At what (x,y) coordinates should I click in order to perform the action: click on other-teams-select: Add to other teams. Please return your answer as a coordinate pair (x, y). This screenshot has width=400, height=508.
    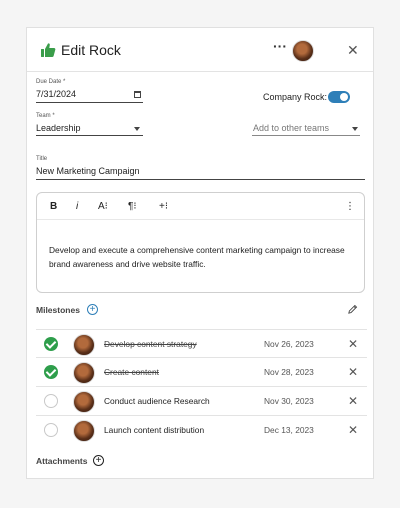
    Looking at the image, I should click on (291, 128).